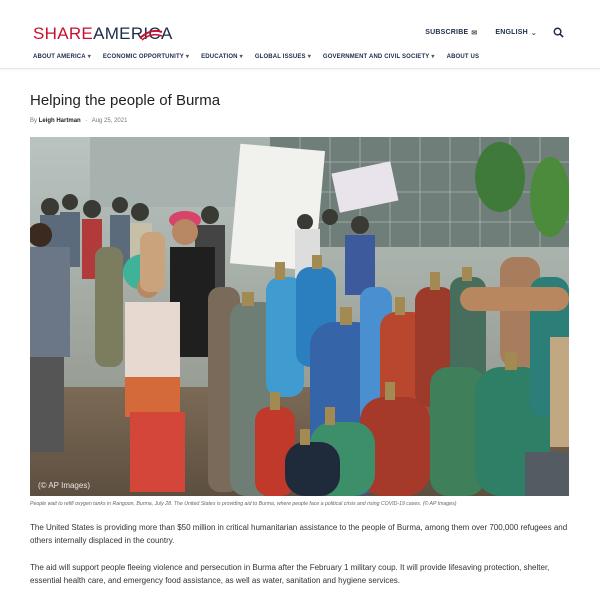  What do you see at coordinates (494, 32) in the screenshot?
I see `utility-bar: SUBSCRIBE ✉ ENGLISH ⌄` at bounding box center [494, 32].